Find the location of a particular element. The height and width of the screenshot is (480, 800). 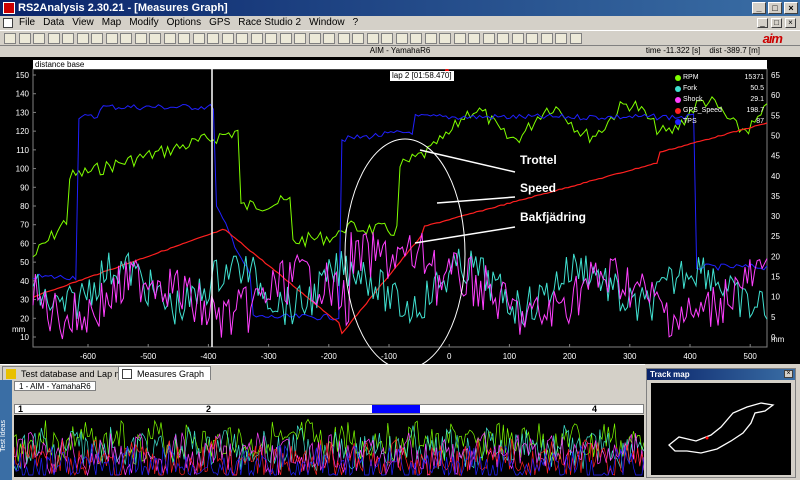

legend-name: TPS is located at coordinates (690, 121).